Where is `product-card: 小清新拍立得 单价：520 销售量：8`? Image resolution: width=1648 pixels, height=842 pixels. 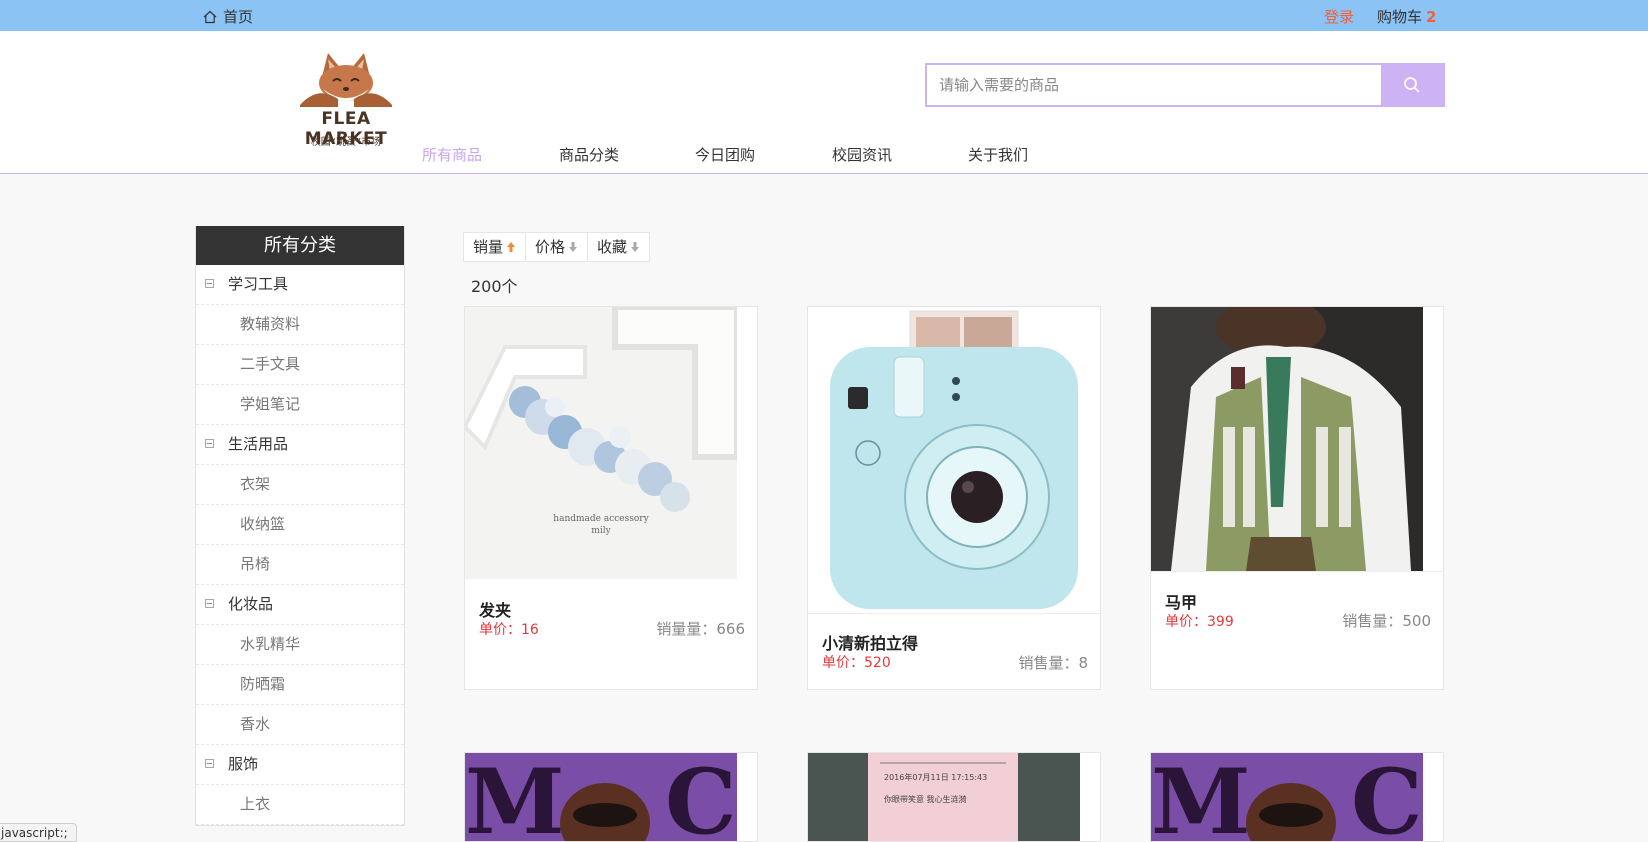
product-card: 小清新拍立得 单价：520 销售量：8 is located at coordinates (954, 498).